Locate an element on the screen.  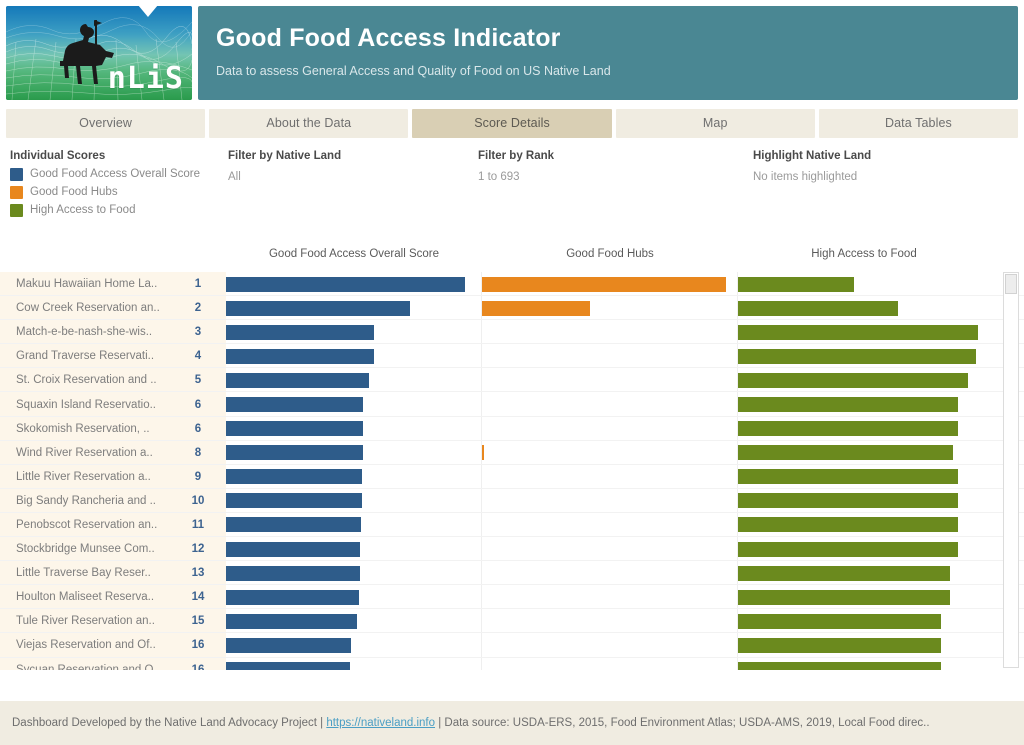
table-row: Tule River Reservation an.. 15 is located at coordinates (512, 621).